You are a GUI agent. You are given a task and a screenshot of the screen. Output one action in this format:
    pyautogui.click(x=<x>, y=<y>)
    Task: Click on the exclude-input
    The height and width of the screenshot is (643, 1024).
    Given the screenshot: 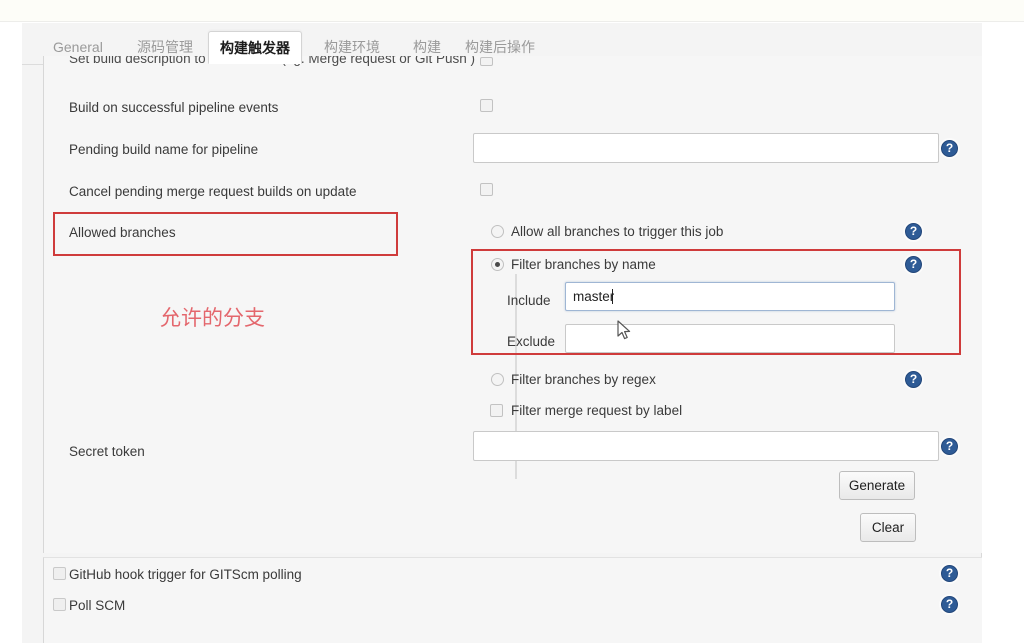 What is the action you would take?
    pyautogui.click(x=730, y=338)
    